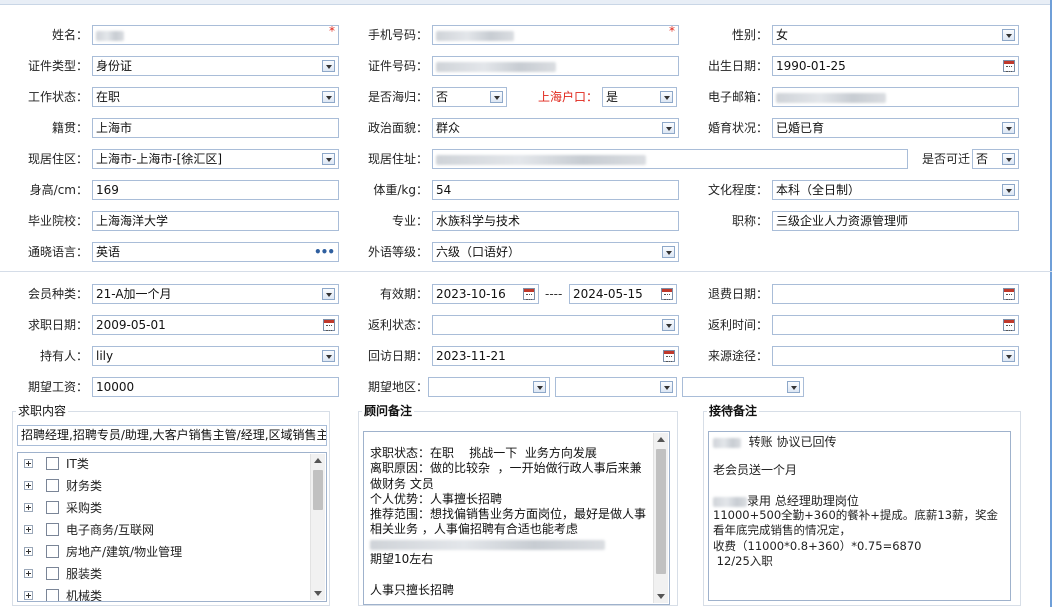 Image resolution: width=1052 pixels, height=607 pixels. Describe the element at coordinates (616, 387) in the screenshot. I see `region-city-select` at that location.